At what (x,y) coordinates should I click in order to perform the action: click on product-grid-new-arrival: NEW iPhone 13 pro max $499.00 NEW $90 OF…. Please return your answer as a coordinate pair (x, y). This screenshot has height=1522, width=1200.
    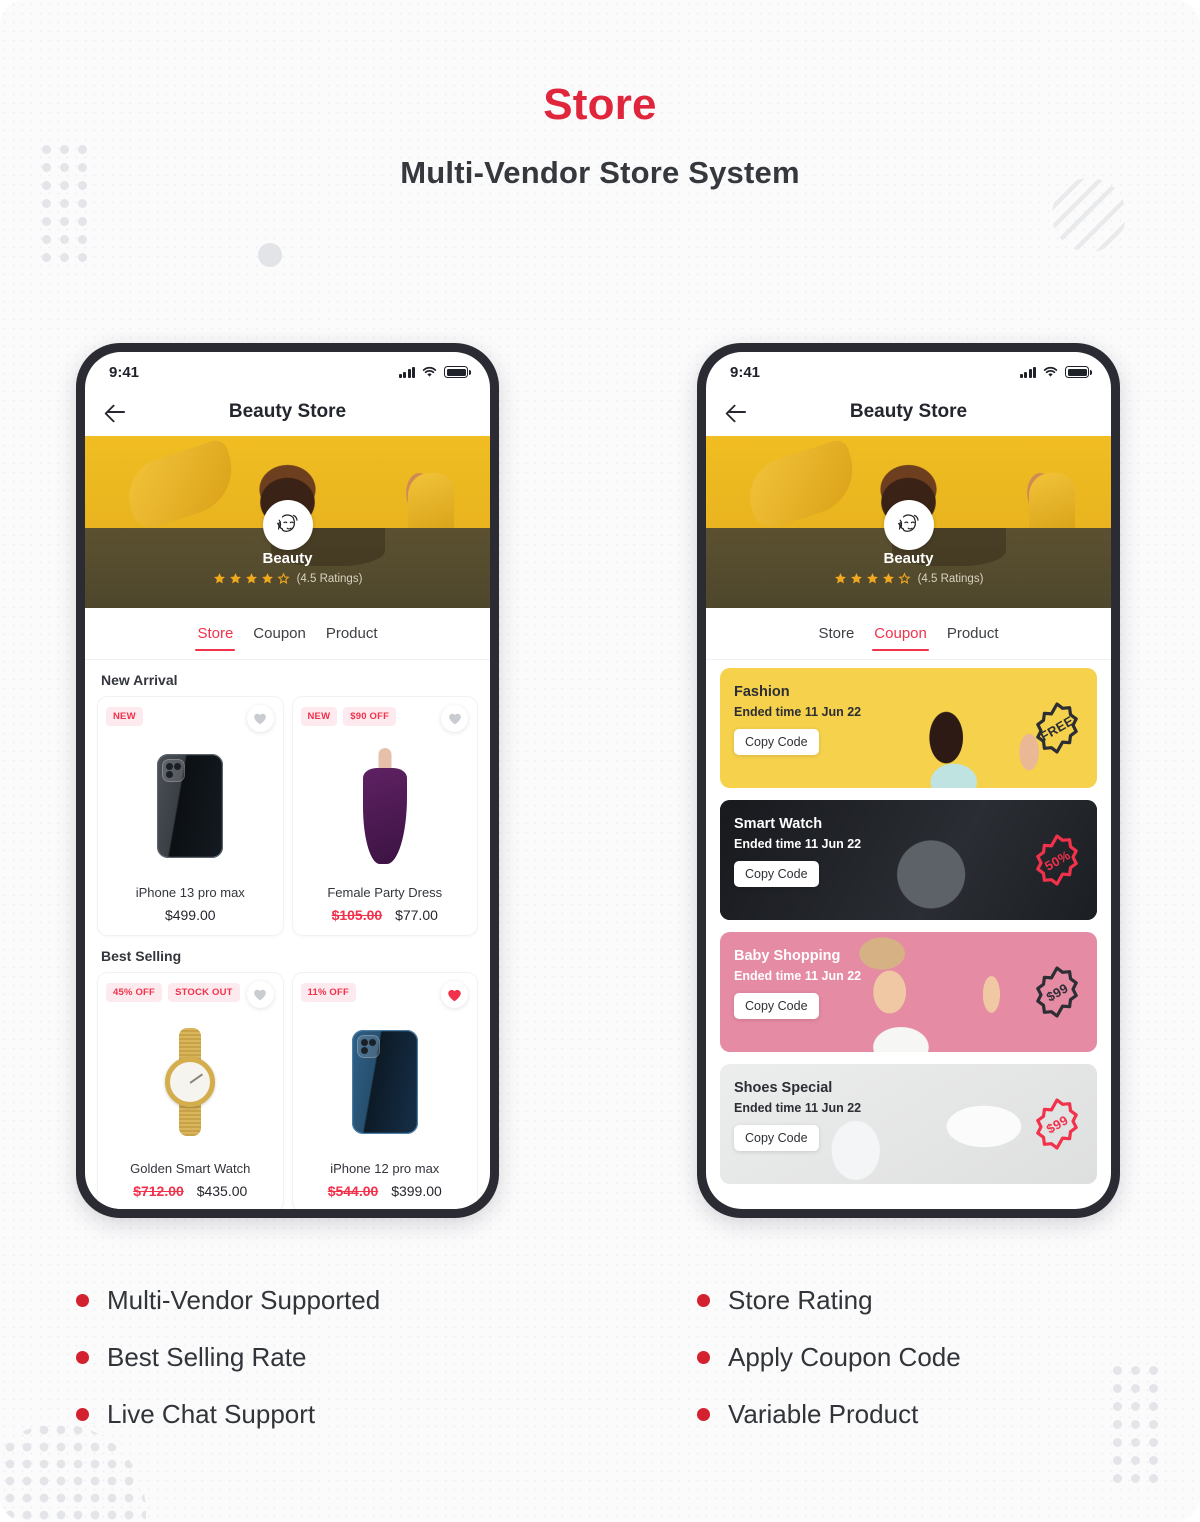
    Looking at the image, I should click on (287, 816).